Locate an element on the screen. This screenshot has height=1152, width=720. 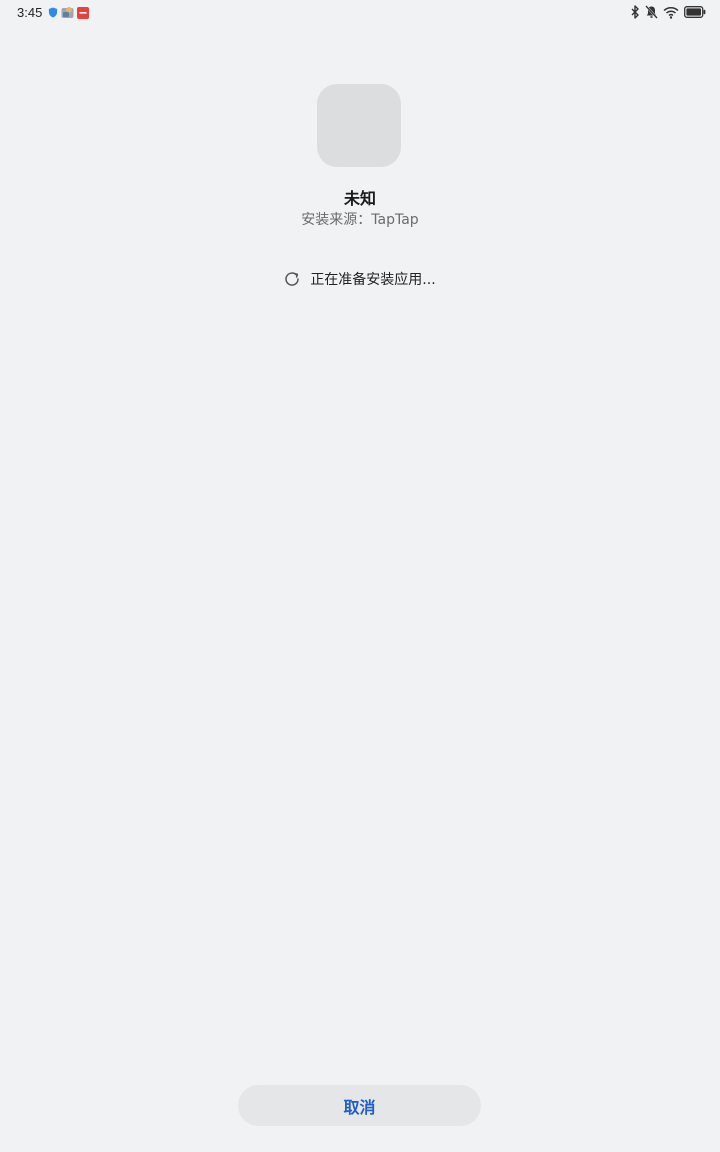
wifi-icon is located at coordinates (671, 12).